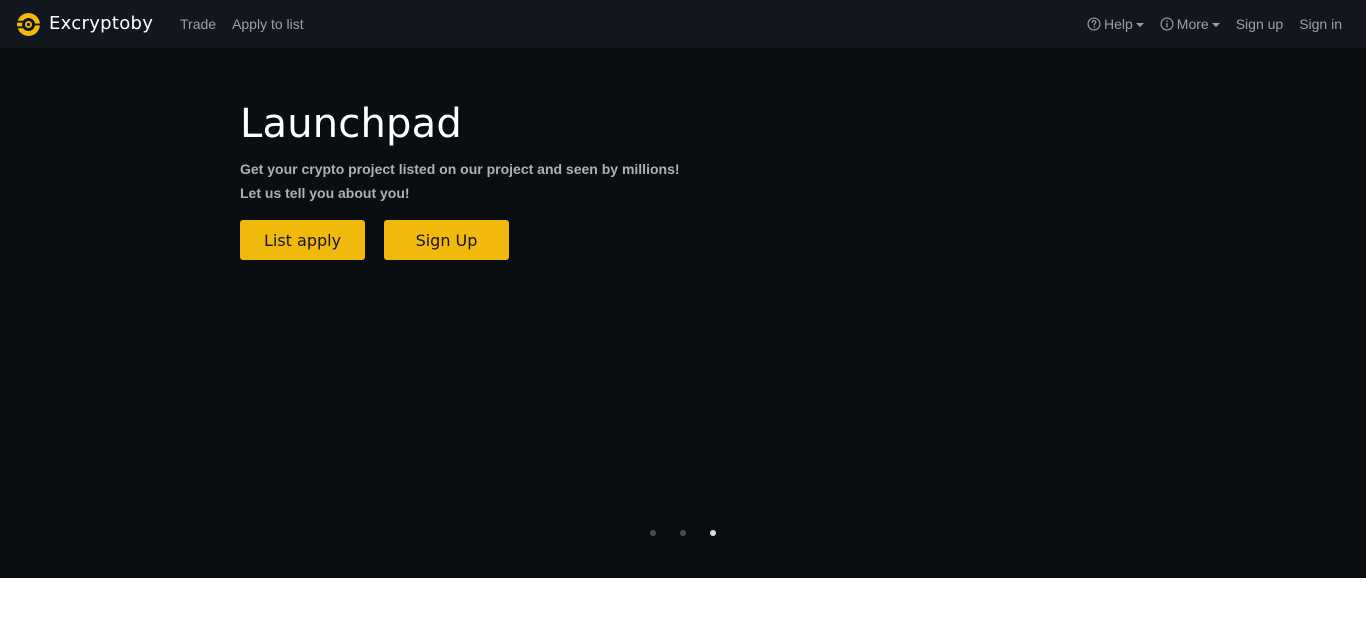 This screenshot has height=635, width=1366. I want to click on hero-subtitle-line-2: Let us tell you about you!, so click(325, 193).